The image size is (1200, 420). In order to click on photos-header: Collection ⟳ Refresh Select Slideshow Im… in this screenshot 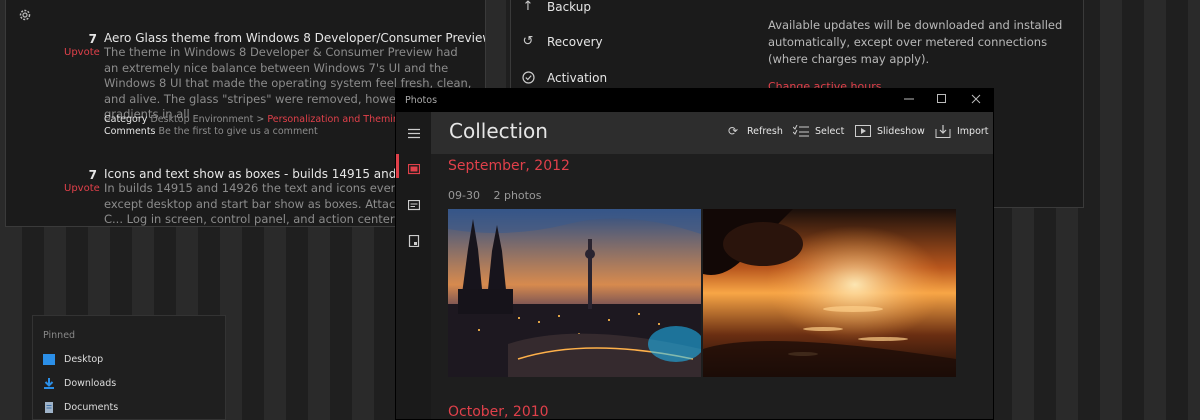, I will do `click(712, 133)`.